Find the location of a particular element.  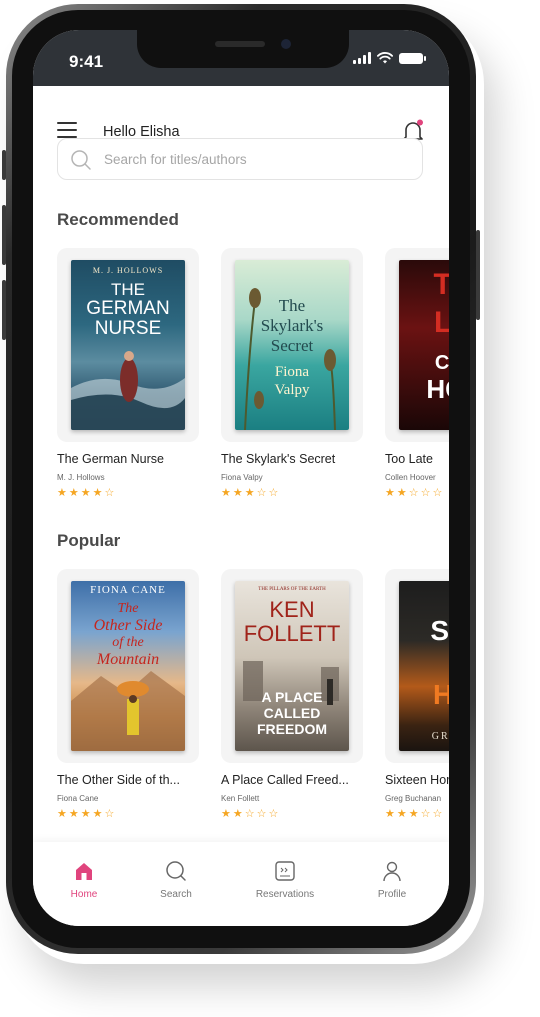

reservations-icon is located at coordinates (285, 871).